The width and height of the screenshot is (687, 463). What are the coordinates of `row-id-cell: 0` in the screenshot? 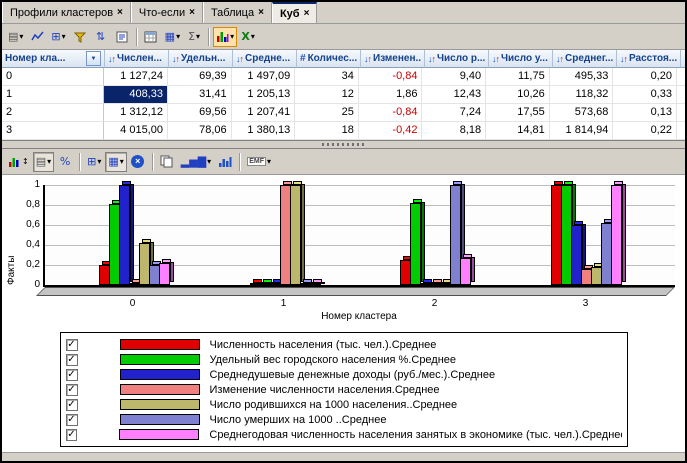 It's located at (53, 77).